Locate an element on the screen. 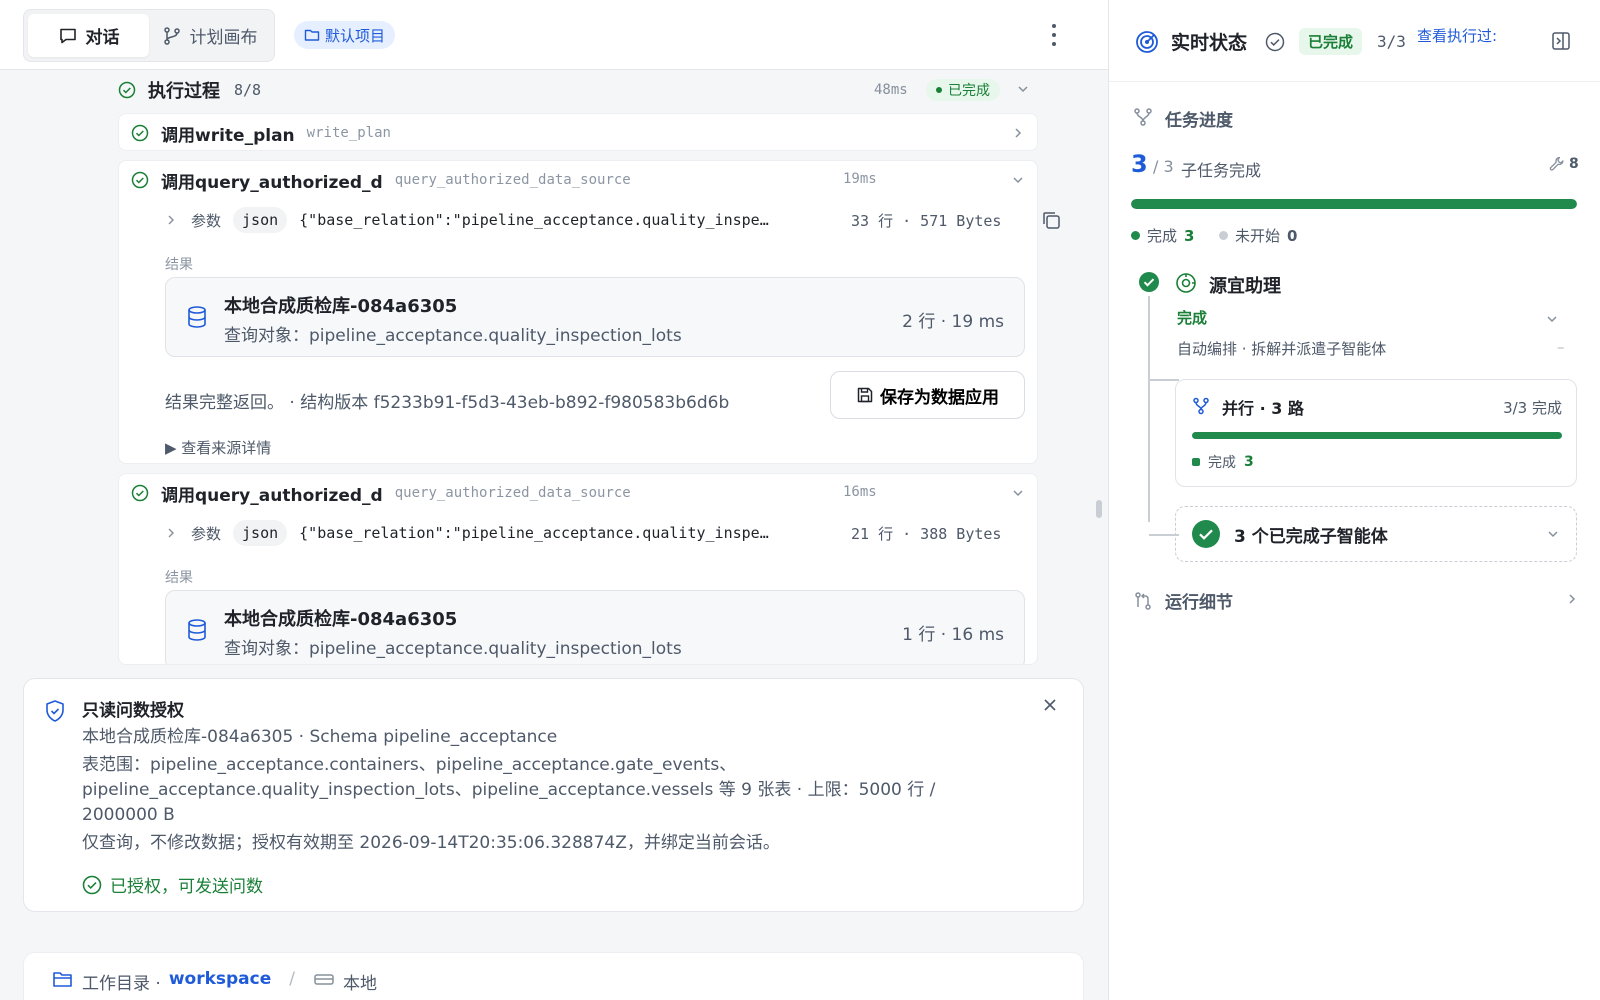  more-menu-icon is located at coordinates (1054, 35).